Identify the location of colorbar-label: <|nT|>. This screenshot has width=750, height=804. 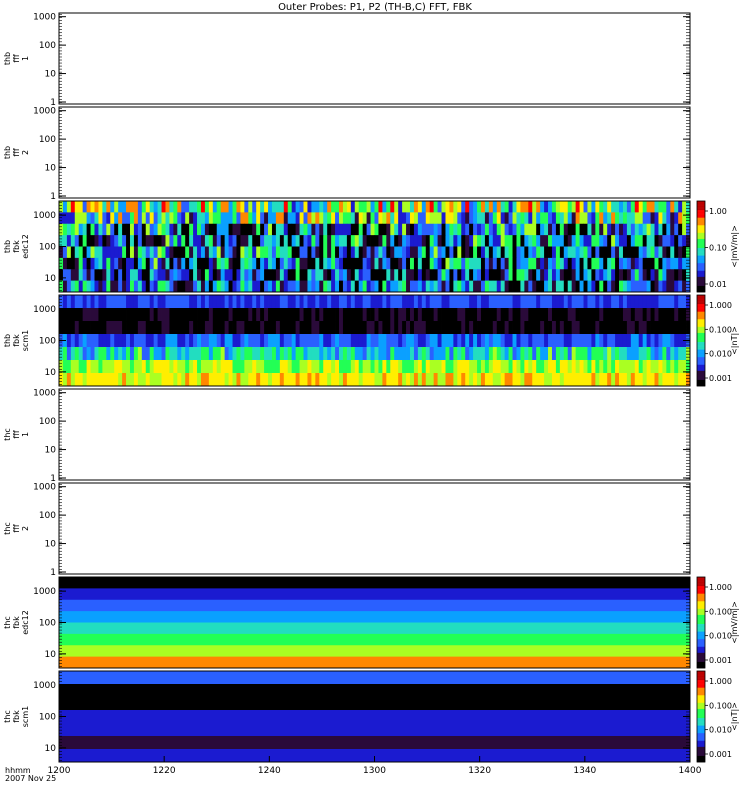
(734, 716).